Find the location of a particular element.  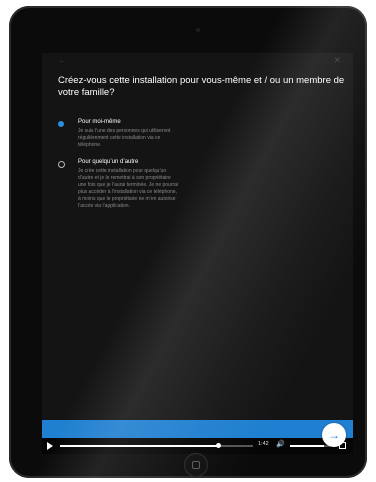

bottom-accent-bar is located at coordinates (197, 429).